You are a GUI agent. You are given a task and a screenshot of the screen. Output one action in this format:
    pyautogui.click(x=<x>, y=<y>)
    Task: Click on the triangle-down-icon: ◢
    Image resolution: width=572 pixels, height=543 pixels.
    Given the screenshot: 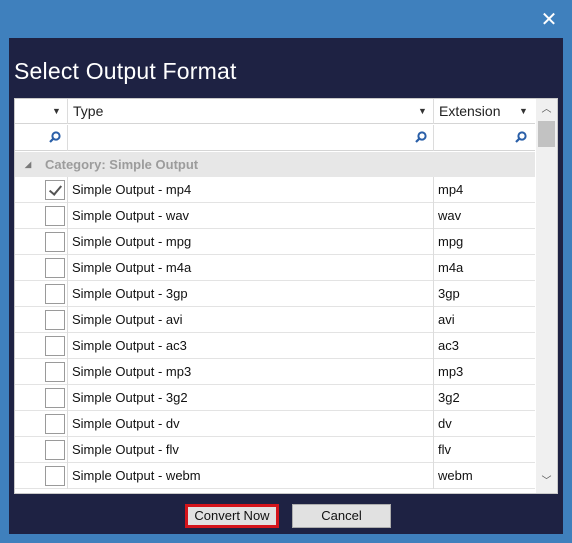 What is the action you would take?
    pyautogui.click(x=28, y=164)
    